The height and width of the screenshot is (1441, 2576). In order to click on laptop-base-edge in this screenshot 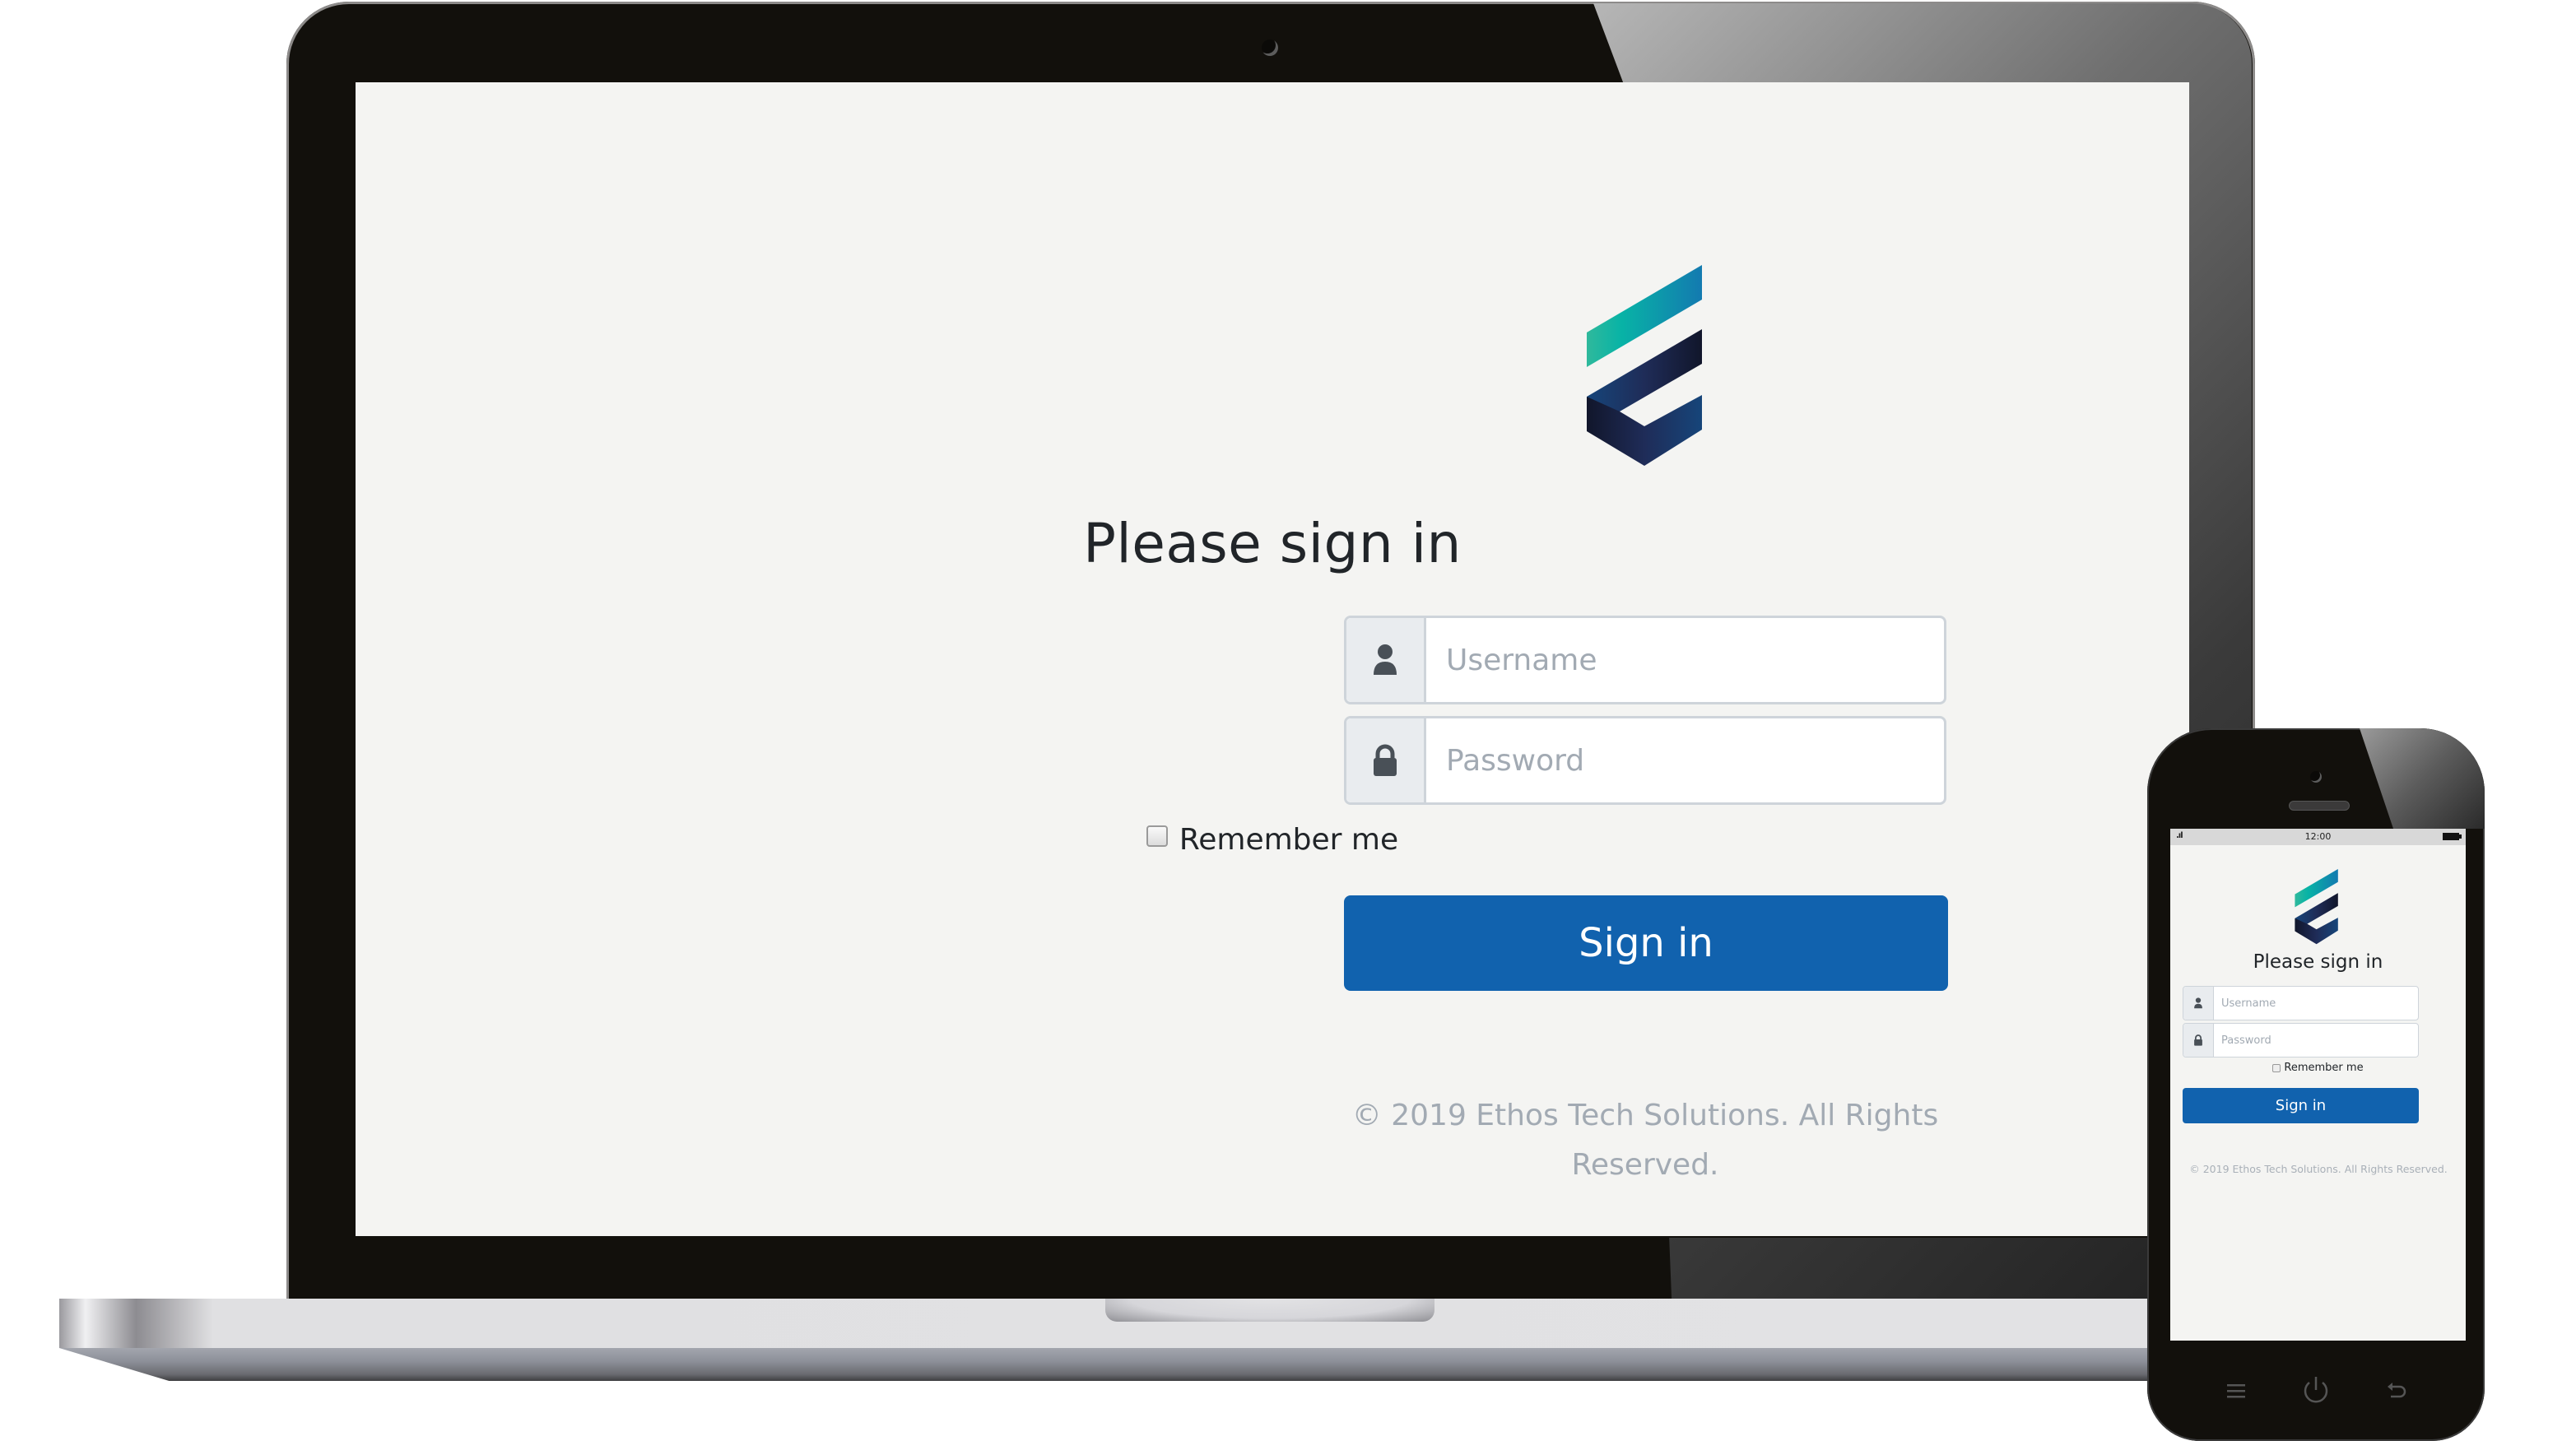, I will do `click(1157, 1364)`.